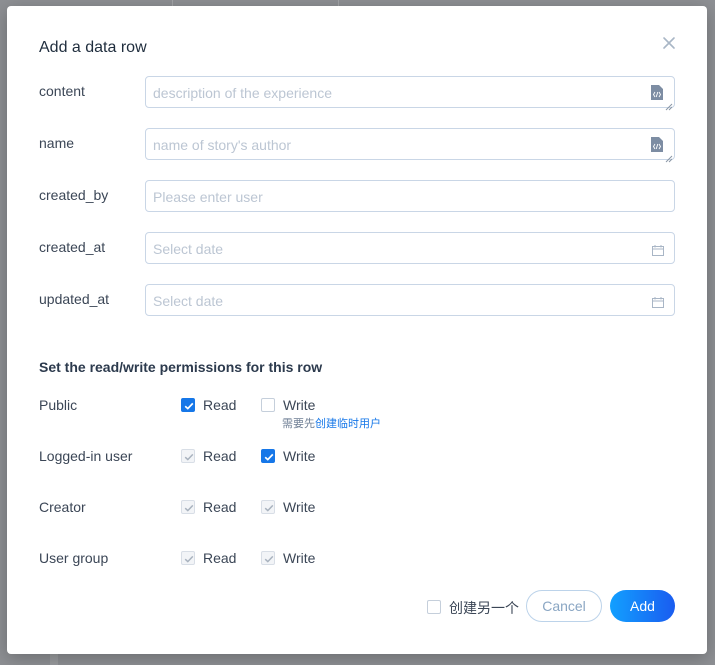  I want to click on permission-row-creator: Creator Read Write, so click(339, 508).